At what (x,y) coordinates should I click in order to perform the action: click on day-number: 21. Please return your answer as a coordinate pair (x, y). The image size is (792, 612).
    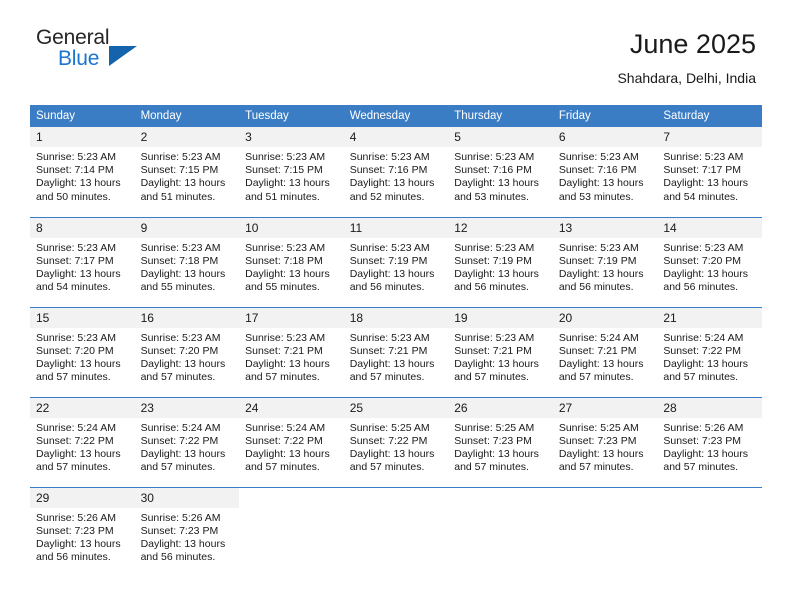
    Looking at the image, I should click on (709, 317).